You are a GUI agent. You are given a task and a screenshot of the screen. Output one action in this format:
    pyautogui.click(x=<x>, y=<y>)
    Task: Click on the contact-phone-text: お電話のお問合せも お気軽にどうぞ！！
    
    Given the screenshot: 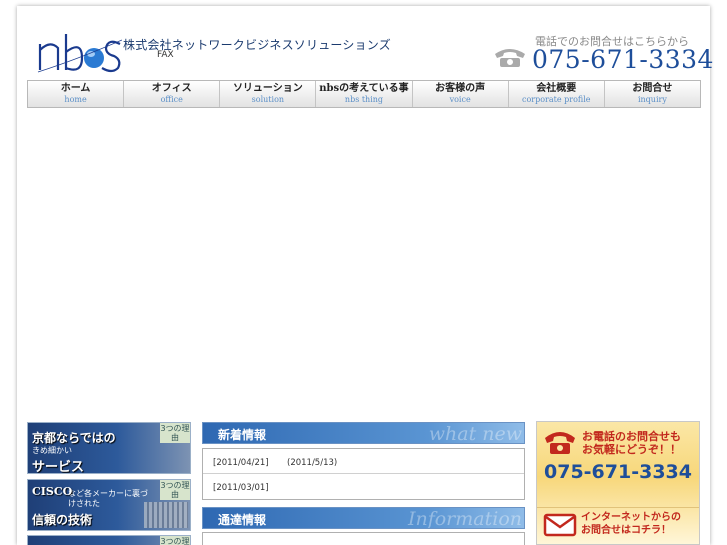 What is the action you would take?
    pyautogui.click(x=631, y=443)
    